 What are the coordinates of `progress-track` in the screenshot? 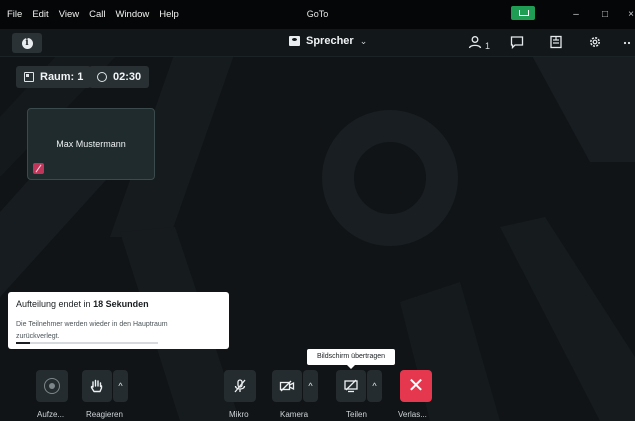 It's located at (87, 343).